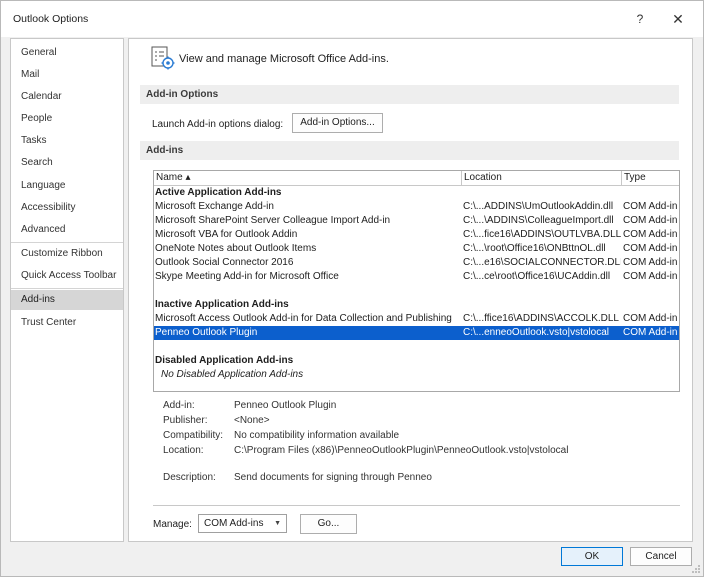 The image size is (704, 577). I want to click on row-name: Penneo Outlook Plugin, so click(206, 332).